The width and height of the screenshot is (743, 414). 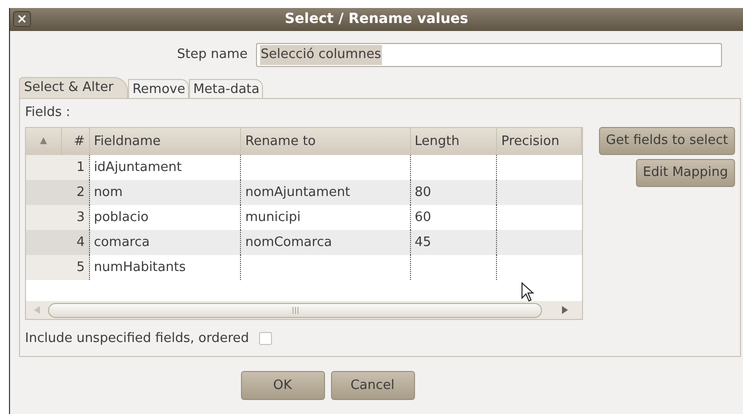 I want to click on table-cell-text: nom, so click(x=108, y=193).